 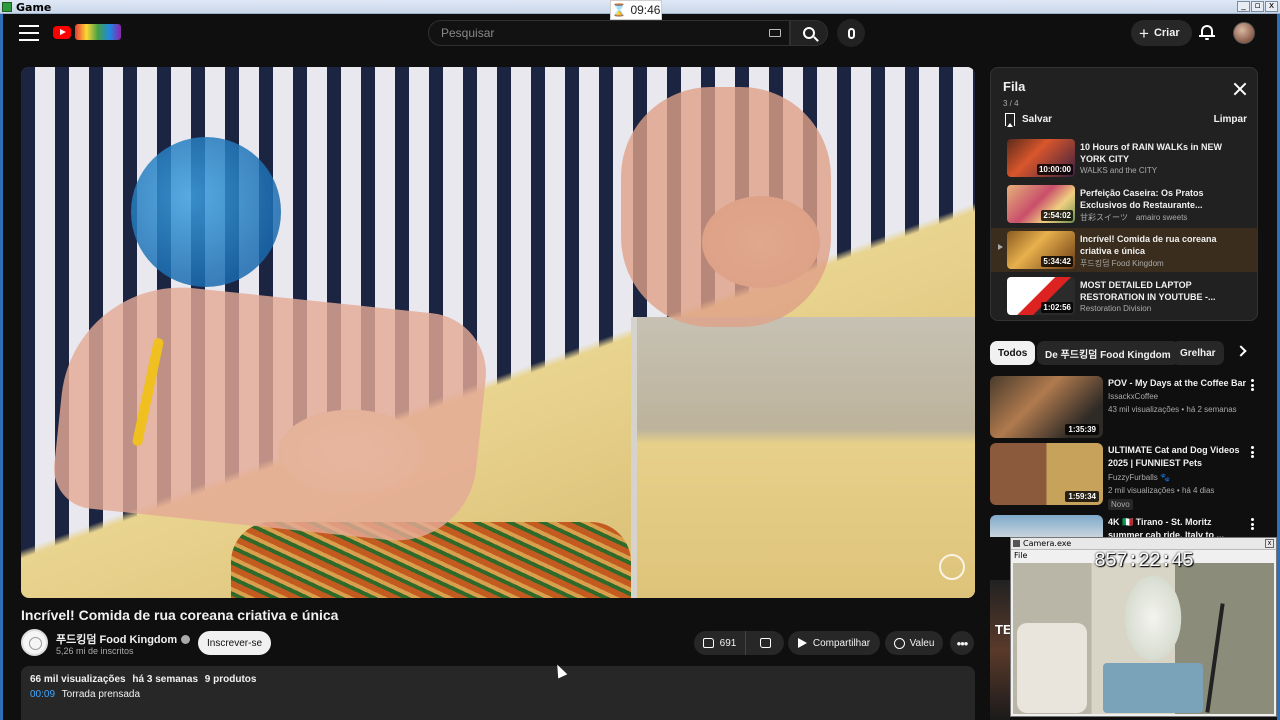 I want to click on menu-icon, so click(x=29, y=33).